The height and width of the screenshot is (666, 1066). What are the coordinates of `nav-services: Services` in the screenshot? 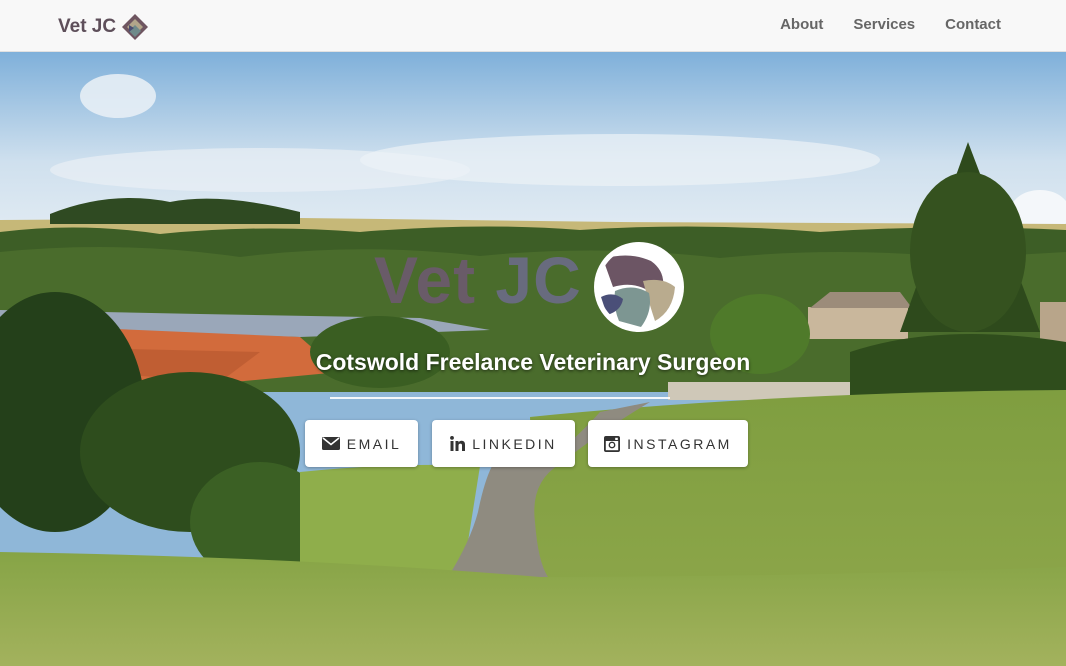 It's located at (884, 24).